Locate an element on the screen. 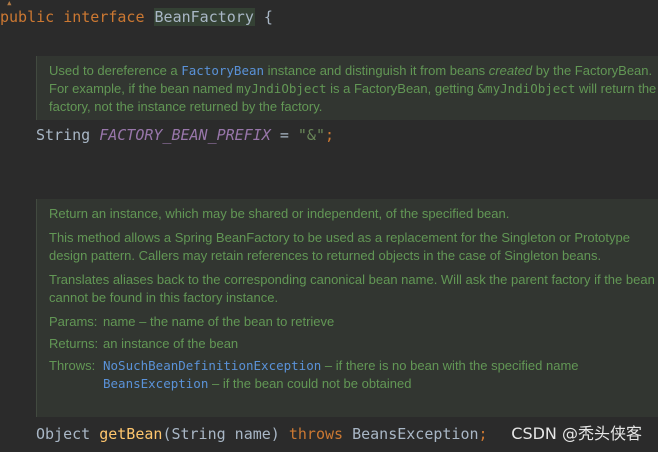 The width and height of the screenshot is (658, 452). method-return-type: Object is located at coordinates (63, 434).